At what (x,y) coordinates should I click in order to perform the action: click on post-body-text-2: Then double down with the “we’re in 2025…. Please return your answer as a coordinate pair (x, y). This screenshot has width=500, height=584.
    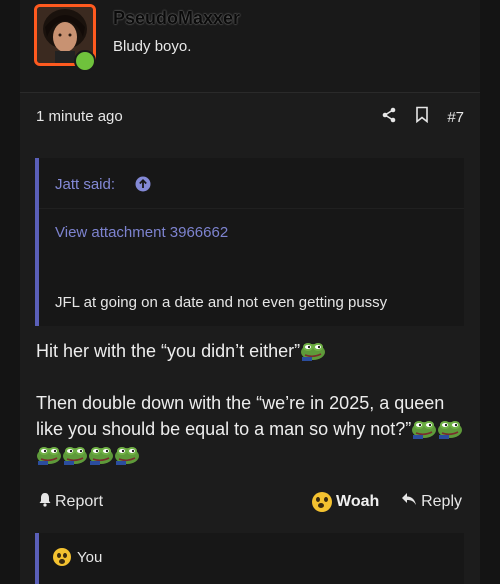
    Looking at the image, I should click on (240, 416).